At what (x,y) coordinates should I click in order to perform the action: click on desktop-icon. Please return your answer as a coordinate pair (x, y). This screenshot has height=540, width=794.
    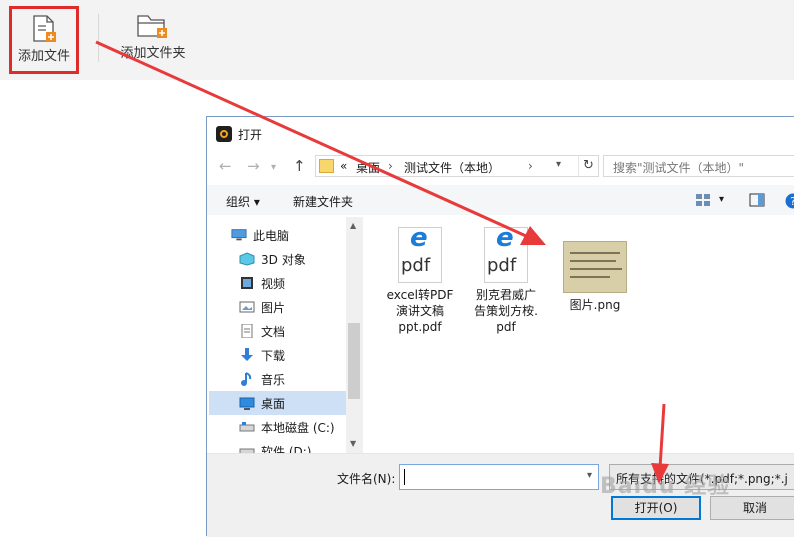
    Looking at the image, I should click on (247, 403).